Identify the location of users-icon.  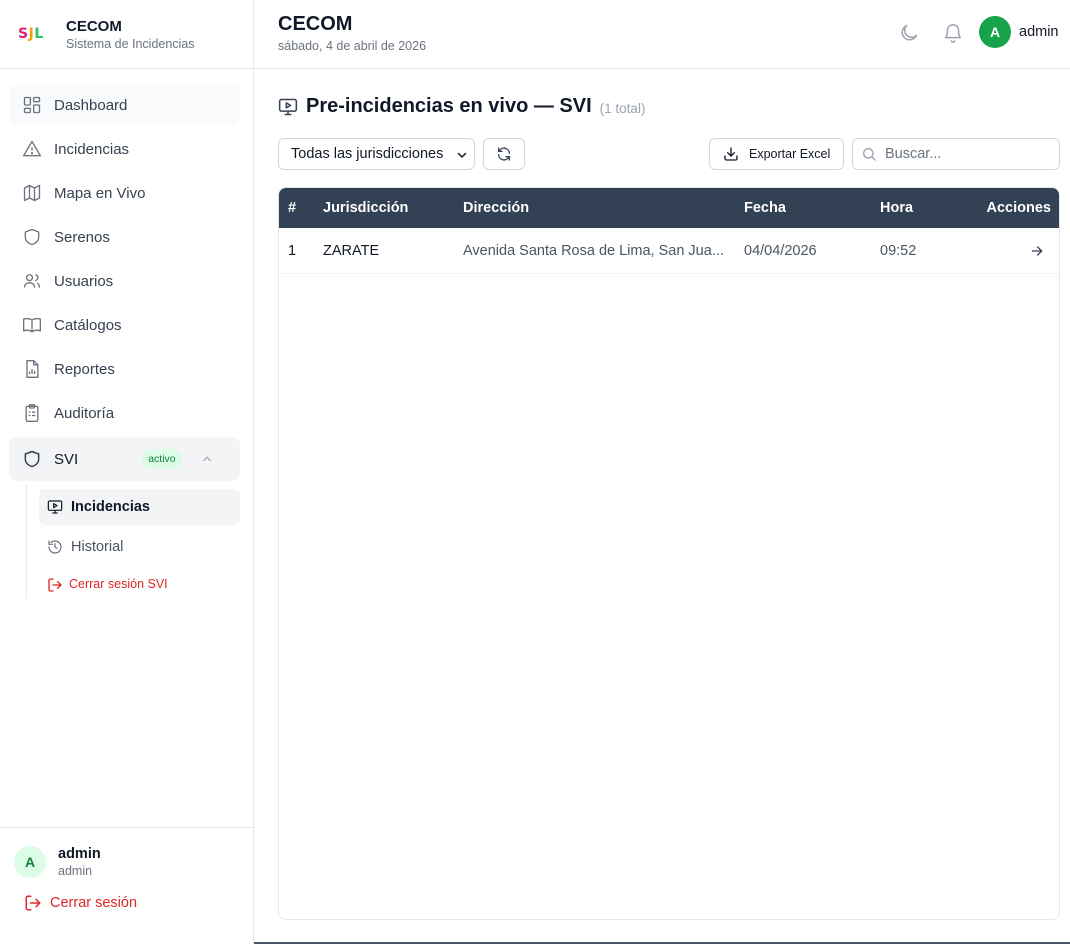
(32, 281).